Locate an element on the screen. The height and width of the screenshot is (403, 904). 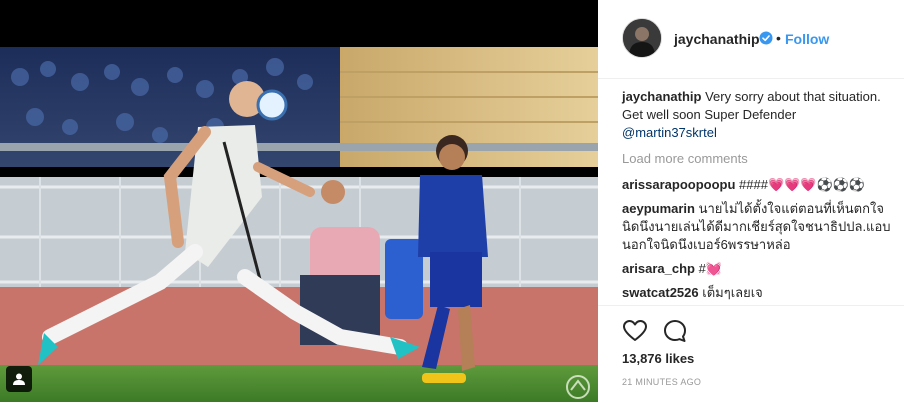
comment-username: aeypumarin is located at coordinates (658, 208).